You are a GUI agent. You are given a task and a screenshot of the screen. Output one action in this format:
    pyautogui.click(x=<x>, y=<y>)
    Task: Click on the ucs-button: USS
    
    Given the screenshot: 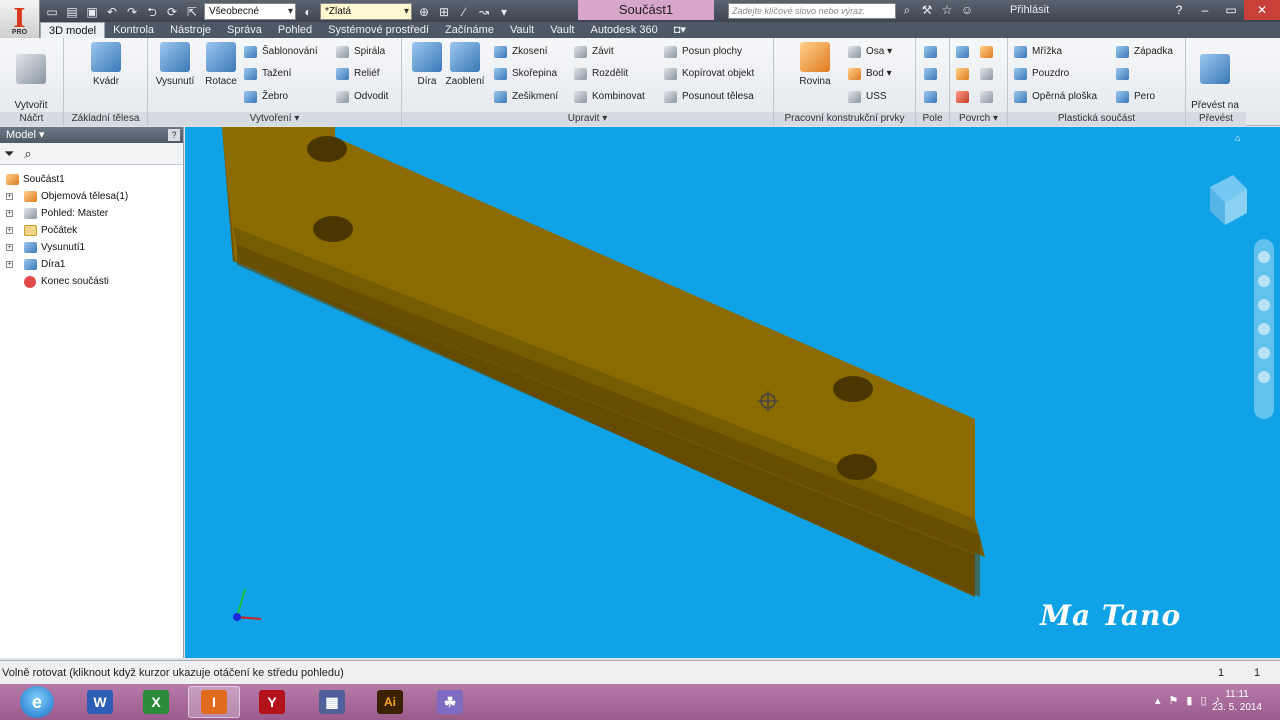 What is the action you would take?
    pyautogui.click(x=867, y=97)
    